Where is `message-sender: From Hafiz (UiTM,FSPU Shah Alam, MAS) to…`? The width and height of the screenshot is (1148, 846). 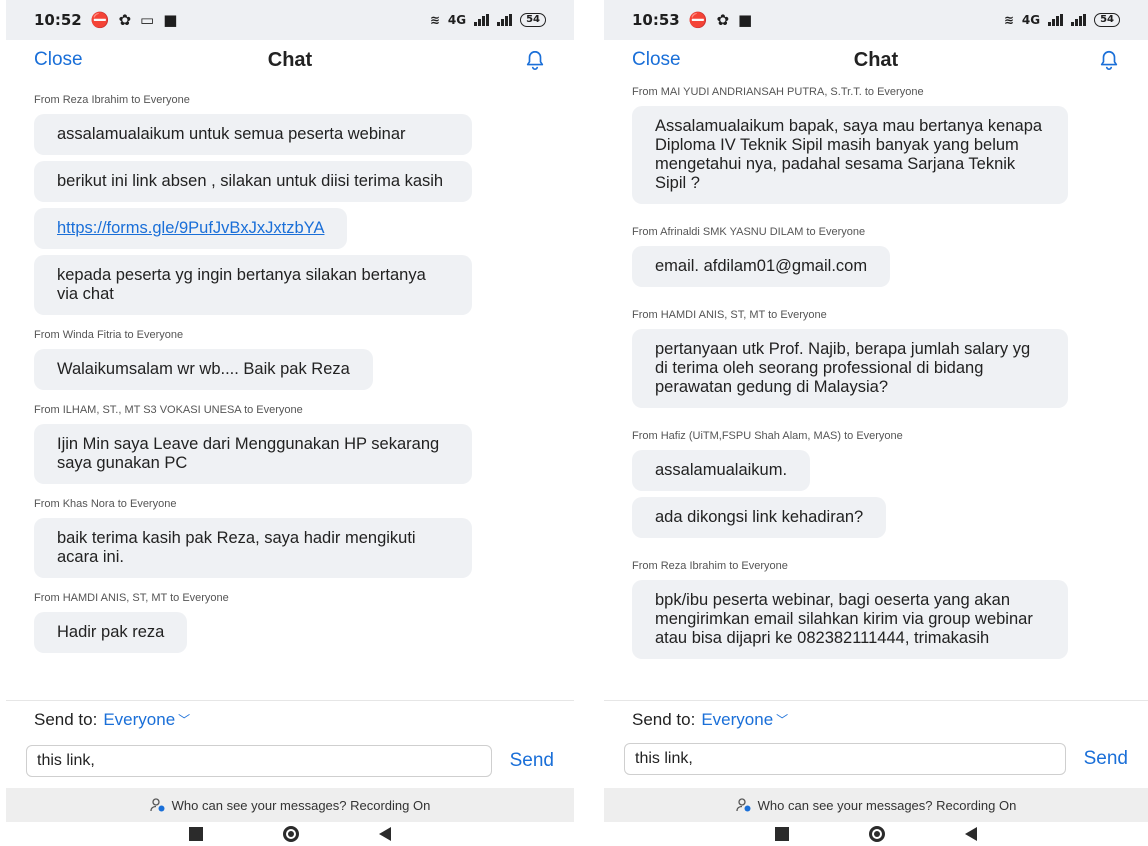
message-sender: From Hafiz (UiTM,FSPU Shah Alam, MAS) to… is located at coordinates (767, 436).